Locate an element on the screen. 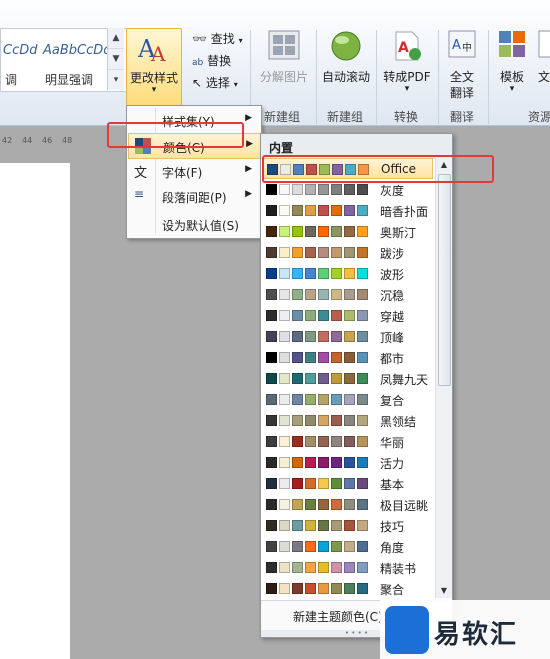 The width and height of the screenshot is (550, 659). theme-row: 凤舞九天 is located at coordinates (348, 378).